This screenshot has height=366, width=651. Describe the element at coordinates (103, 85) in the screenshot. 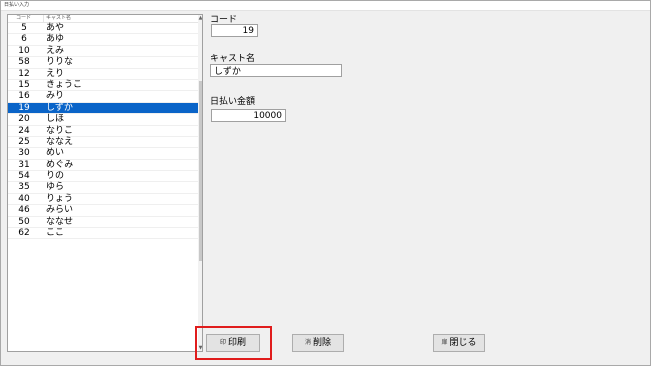

I see `list-item: 15 きょうこ` at that location.